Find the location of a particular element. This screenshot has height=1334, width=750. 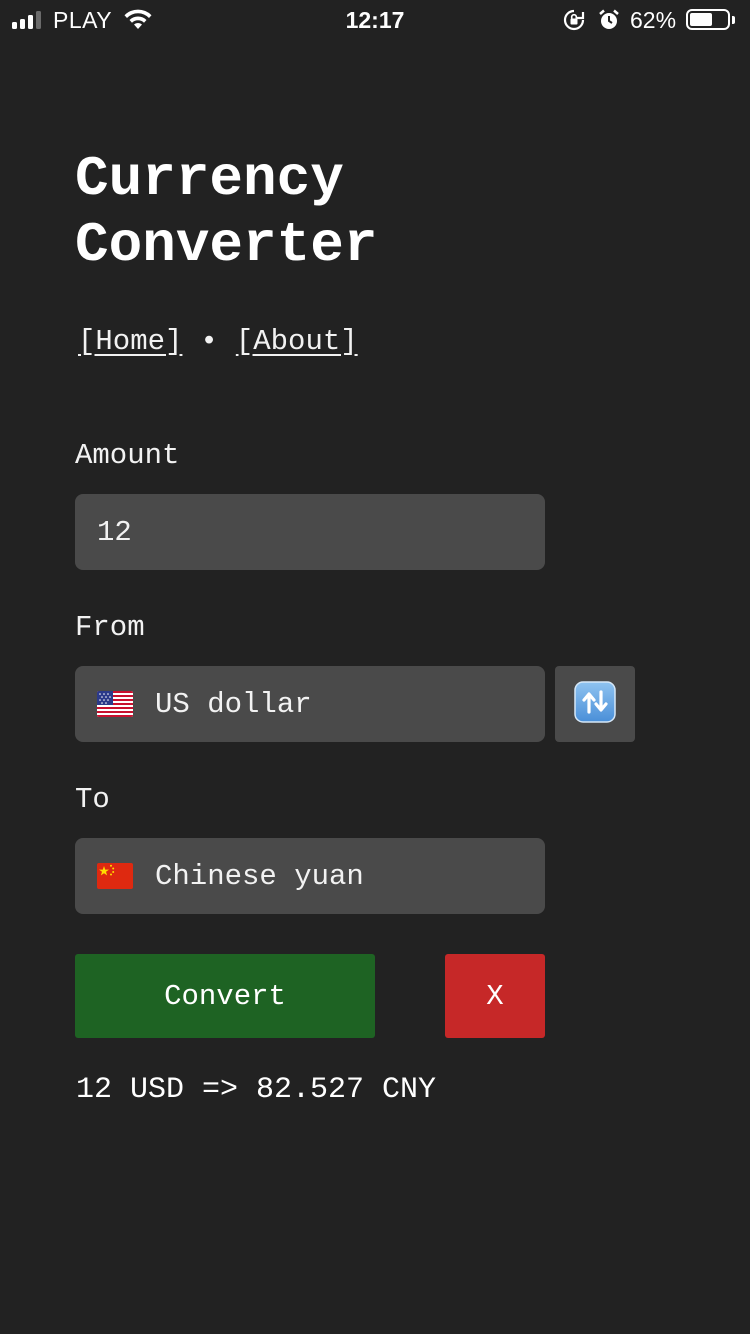

from-currency-value: US dollar is located at coordinates (233, 704).